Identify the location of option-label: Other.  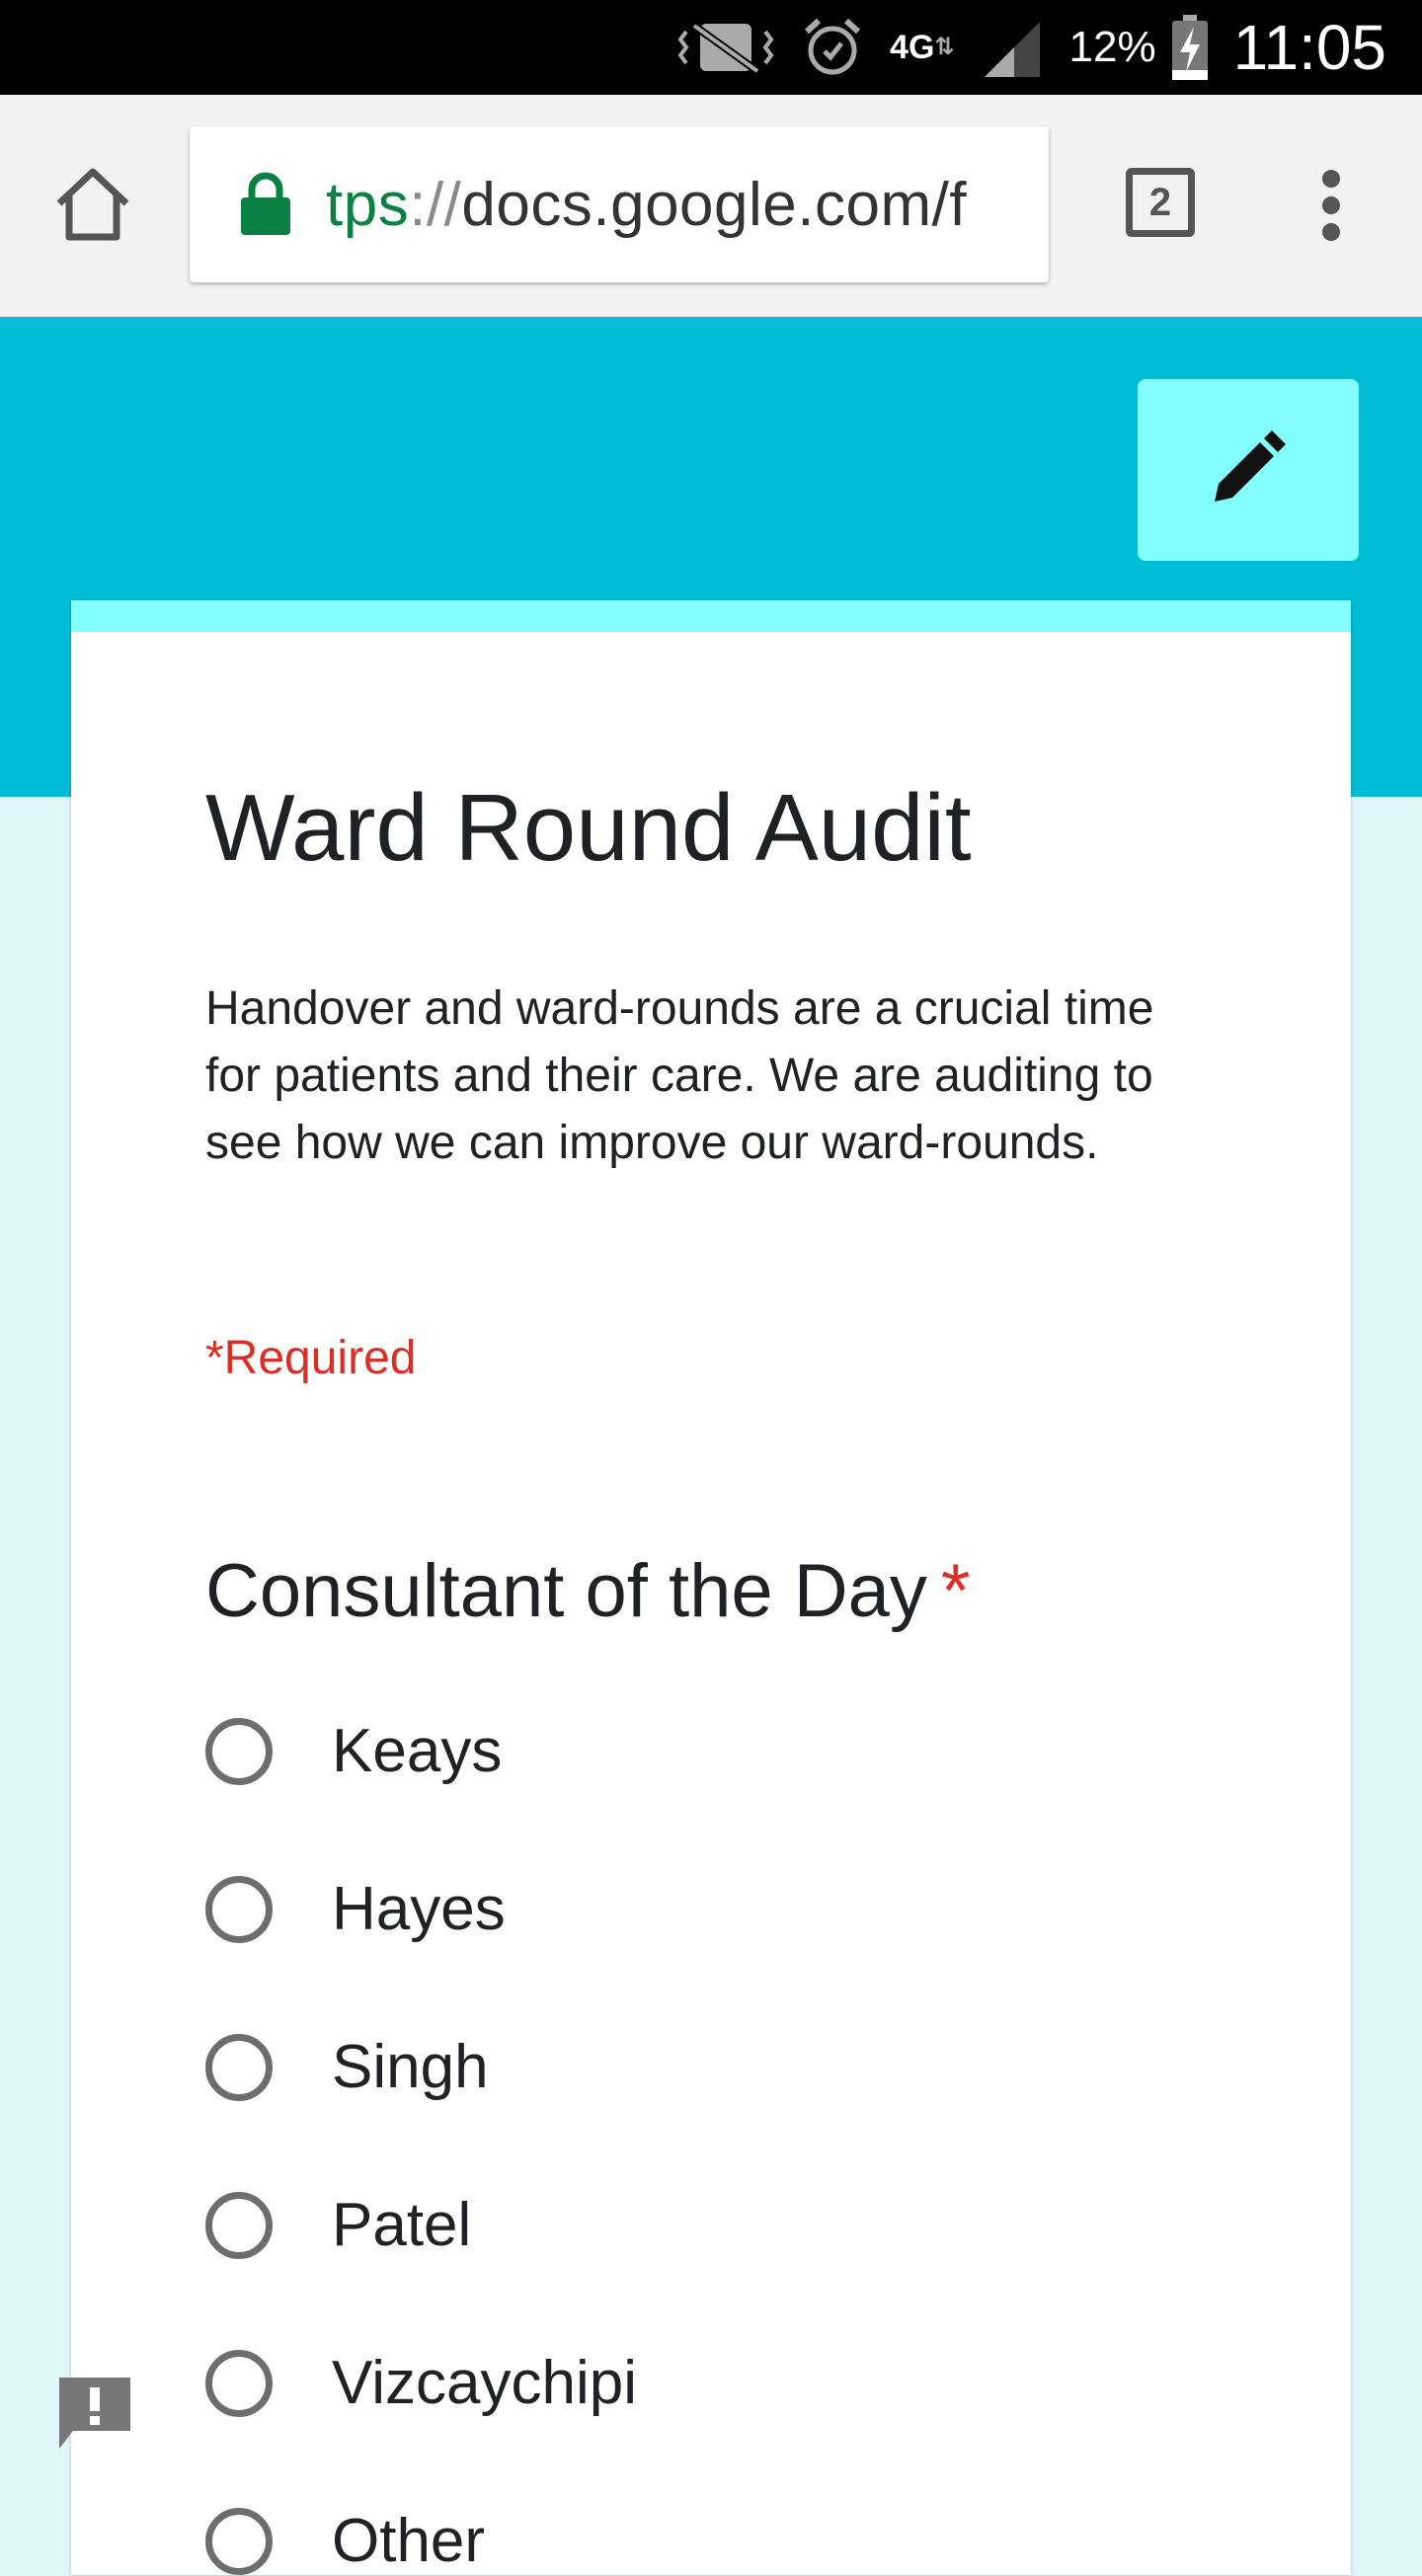
(409, 2541).